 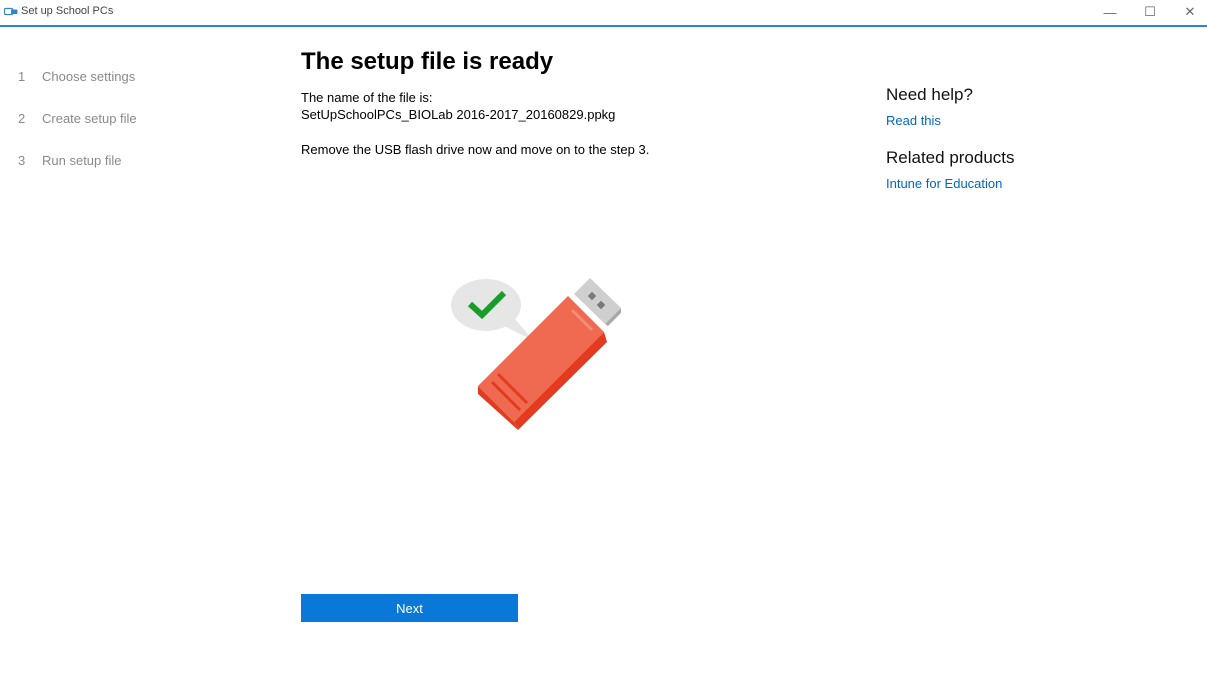 I want to click on speech-bubble-icon, so click(x=492, y=310).